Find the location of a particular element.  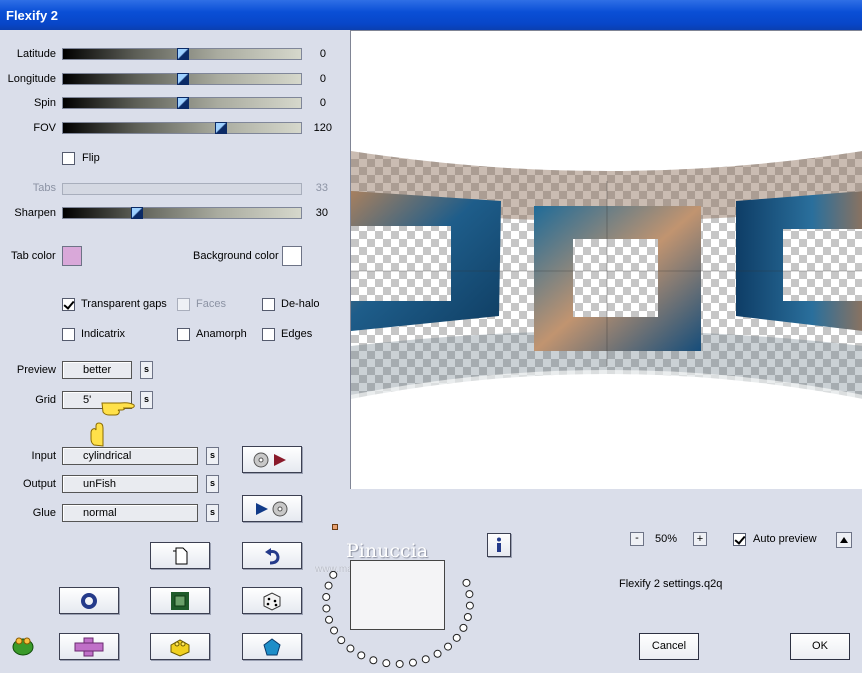

ring-icon is located at coordinates (89, 600).